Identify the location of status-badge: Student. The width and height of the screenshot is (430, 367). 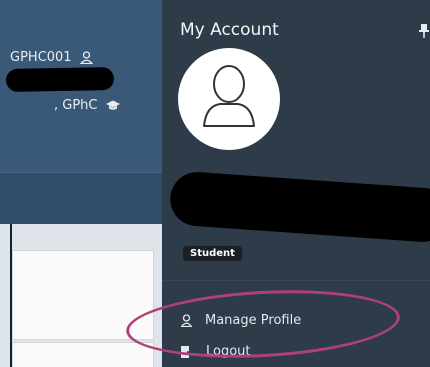
(212, 253).